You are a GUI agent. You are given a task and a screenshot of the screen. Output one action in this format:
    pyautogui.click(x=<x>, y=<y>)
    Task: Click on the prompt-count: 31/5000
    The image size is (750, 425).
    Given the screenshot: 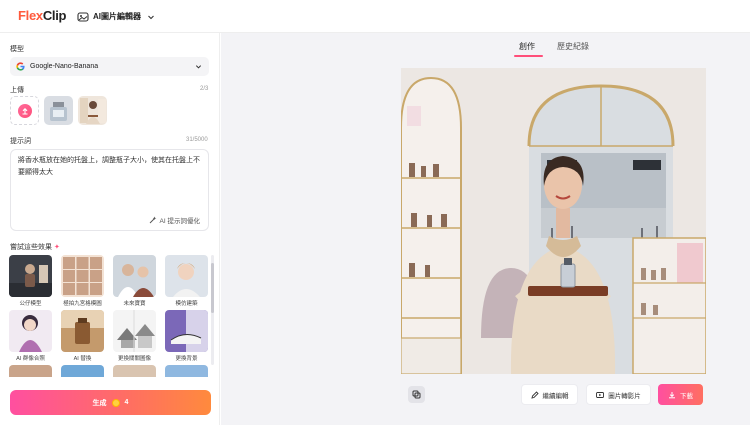 What is the action you would take?
    pyautogui.click(x=197, y=140)
    